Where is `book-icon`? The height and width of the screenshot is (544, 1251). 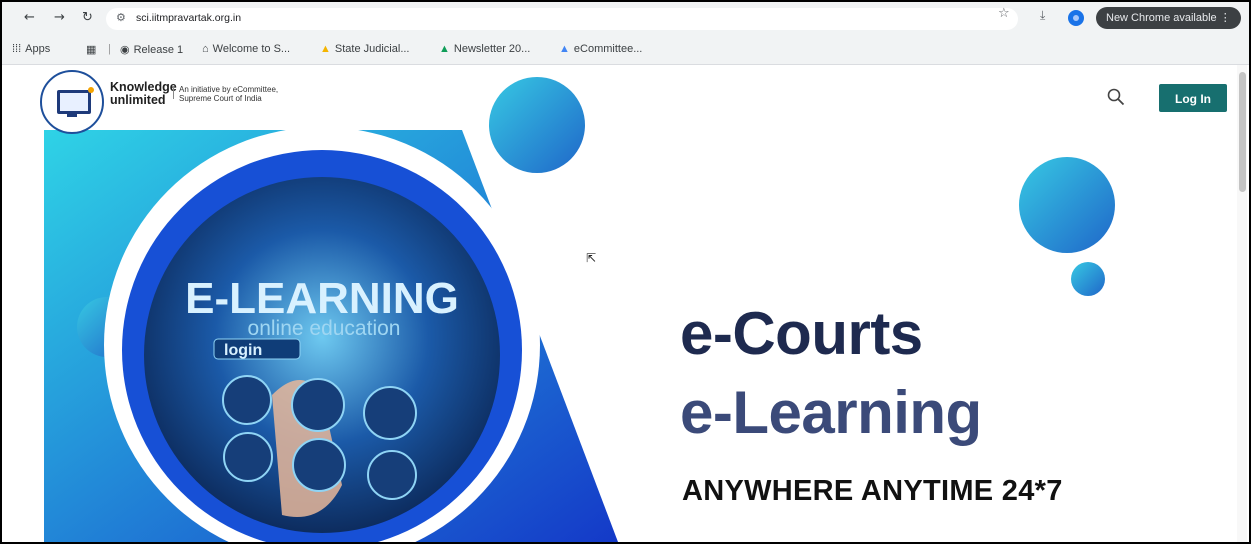
book-icon is located at coordinates (247, 400).